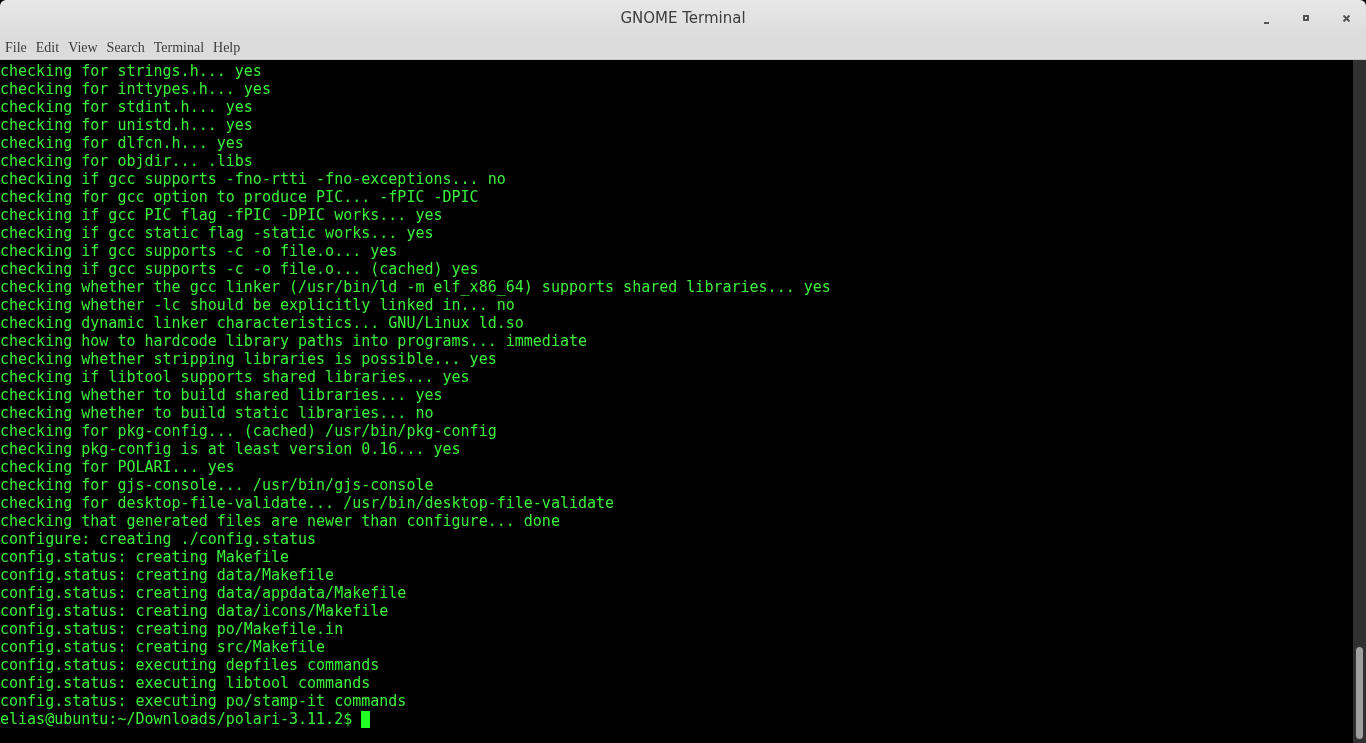 This screenshot has width=1366, height=743. I want to click on terminal-line: config.status: creating data/icons/Makefile, so click(194, 611).